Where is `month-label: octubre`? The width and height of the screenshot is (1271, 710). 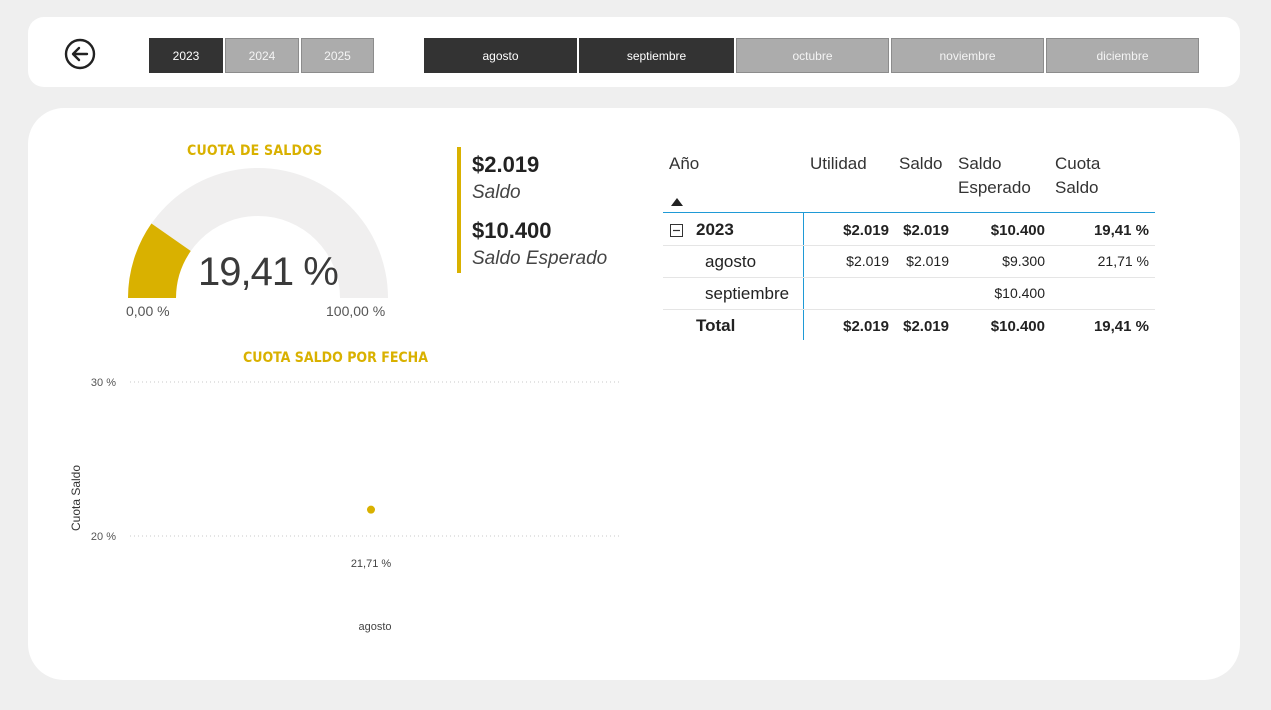 month-label: octubre is located at coordinates (812, 55).